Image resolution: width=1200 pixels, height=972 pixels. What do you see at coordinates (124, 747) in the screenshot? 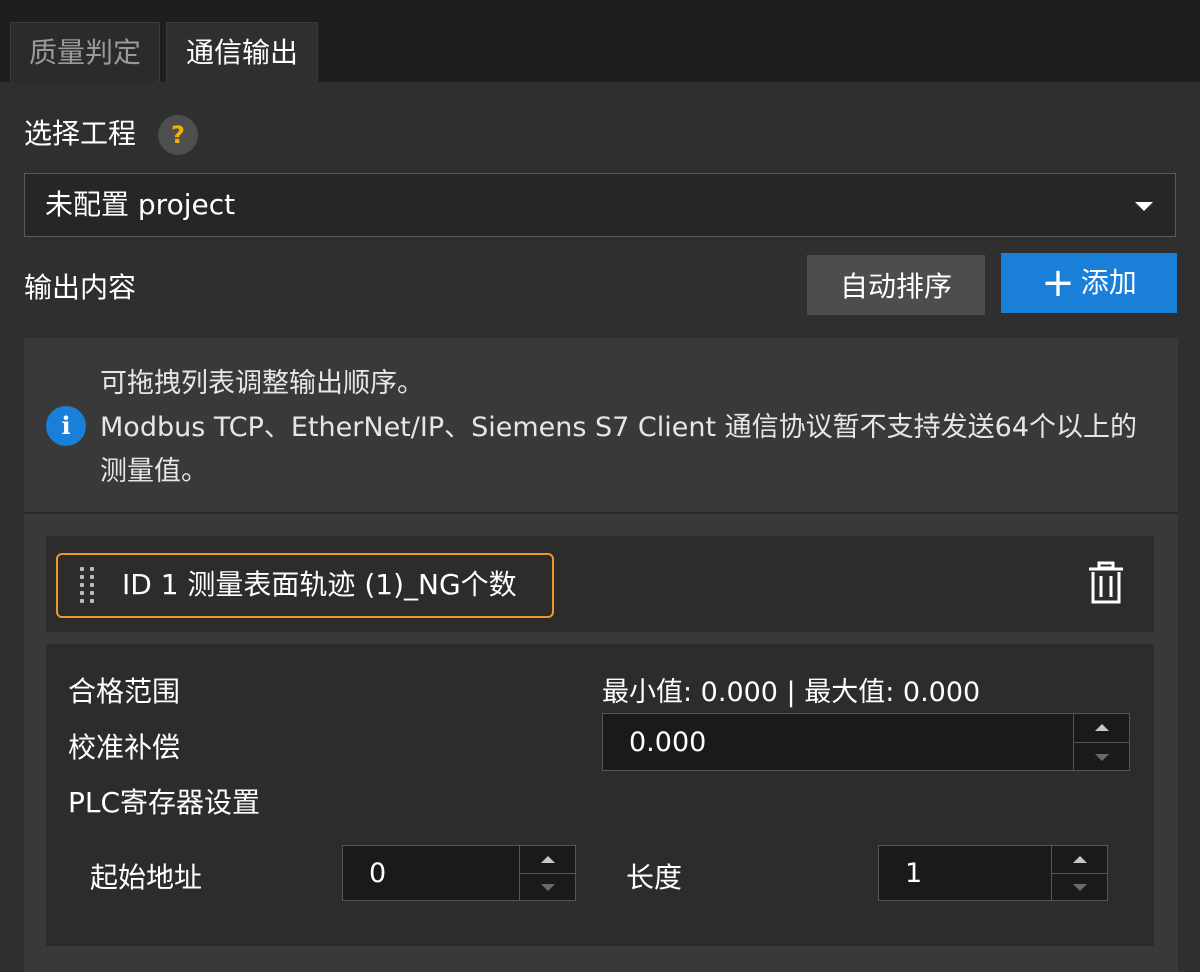
I see `calibration-label: 校准补偿` at bounding box center [124, 747].